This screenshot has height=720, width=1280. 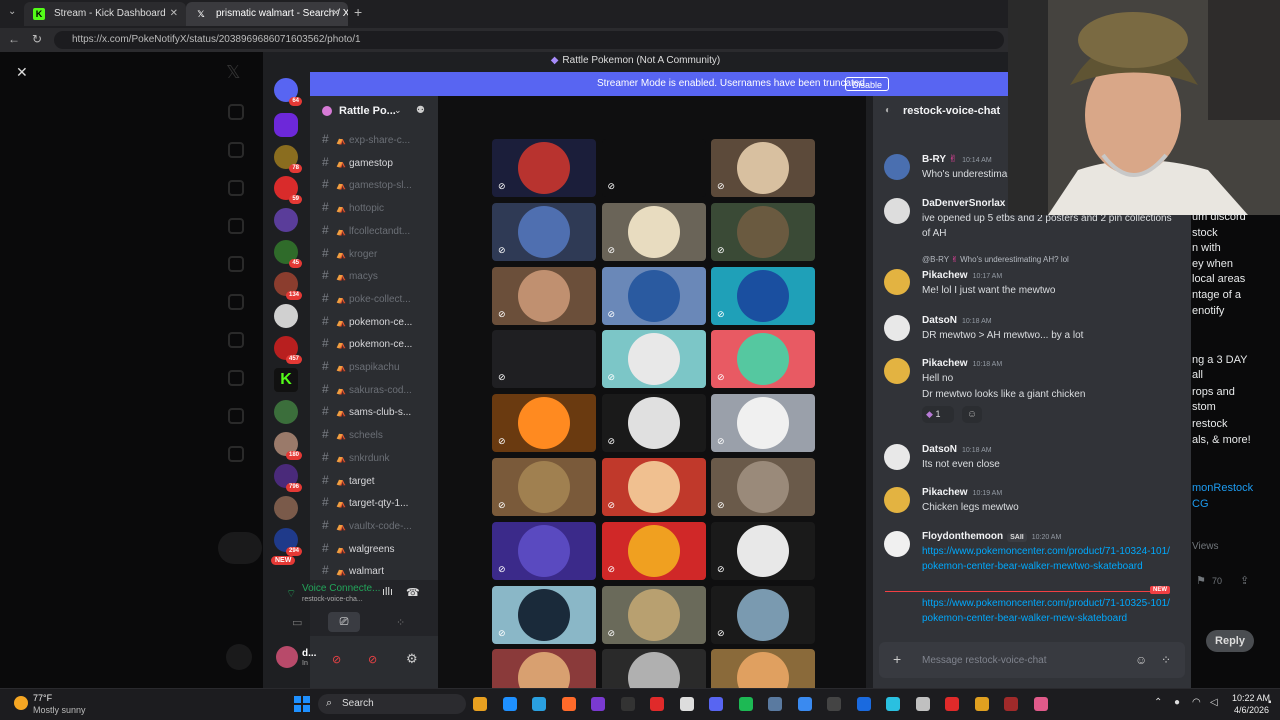 I want to click on weather-temp: 77°F, so click(x=42, y=698).